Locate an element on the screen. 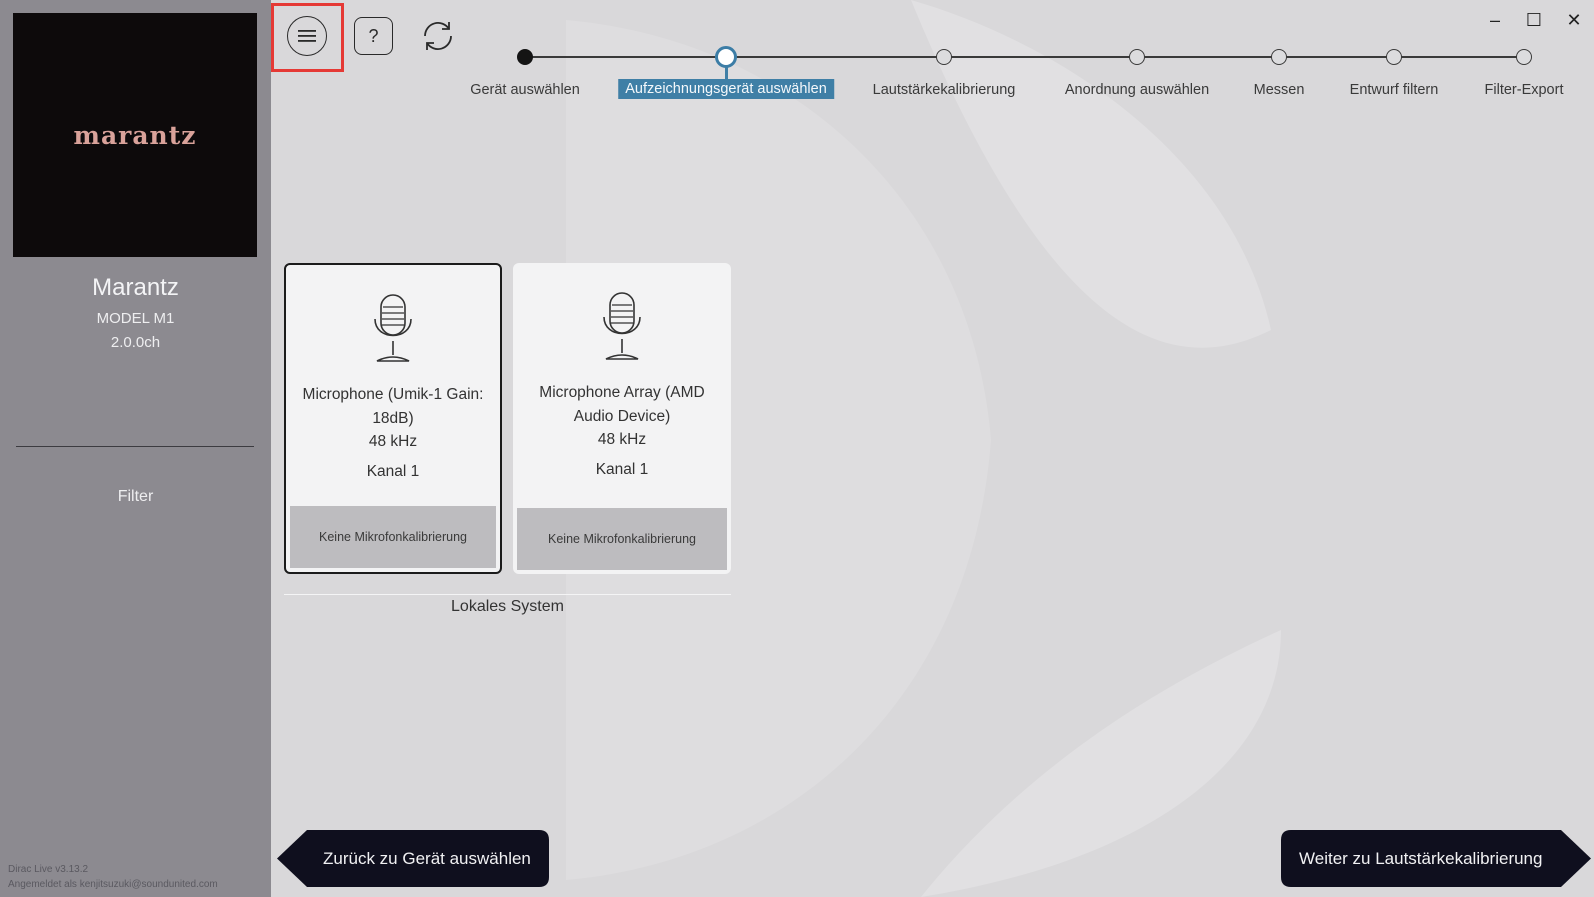  device-name-label: Microphone Array (AMD Audio Device) is located at coordinates (622, 404).